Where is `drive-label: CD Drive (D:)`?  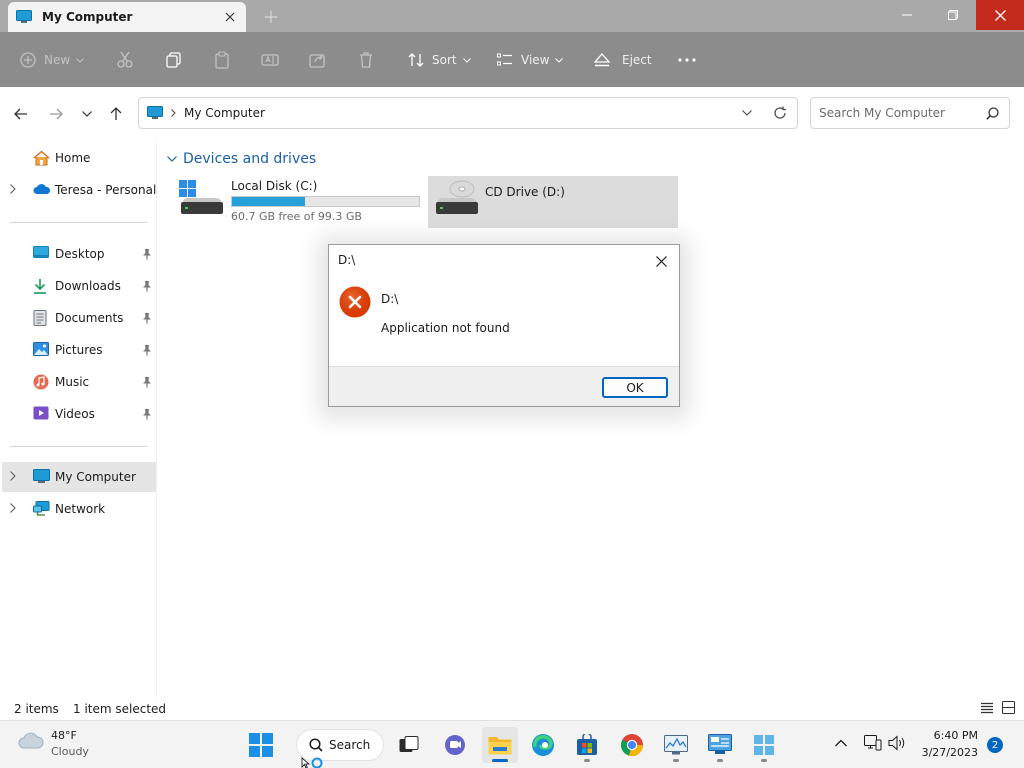 drive-label: CD Drive (D:) is located at coordinates (525, 192).